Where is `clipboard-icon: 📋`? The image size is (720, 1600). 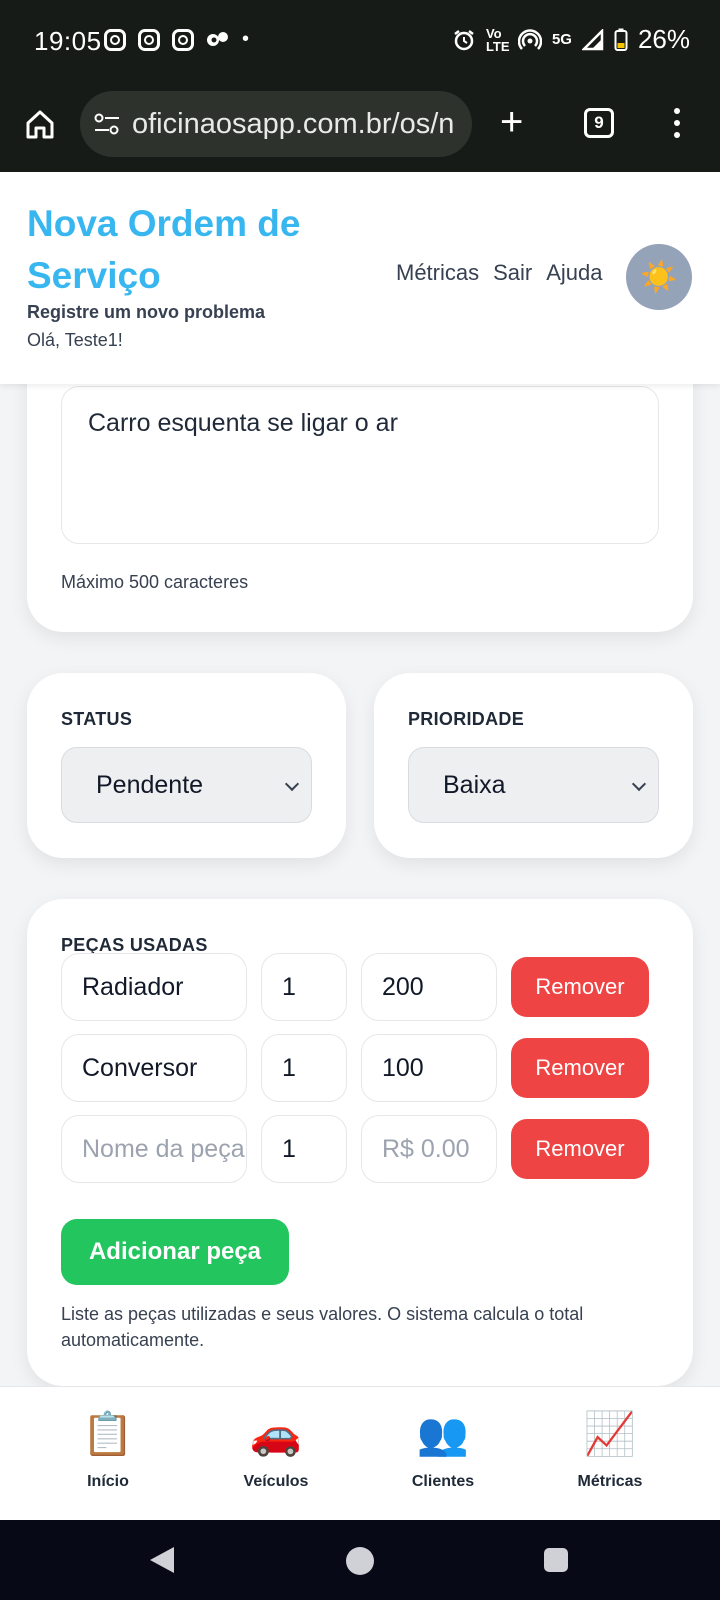 clipboard-icon: 📋 is located at coordinates (108, 1433).